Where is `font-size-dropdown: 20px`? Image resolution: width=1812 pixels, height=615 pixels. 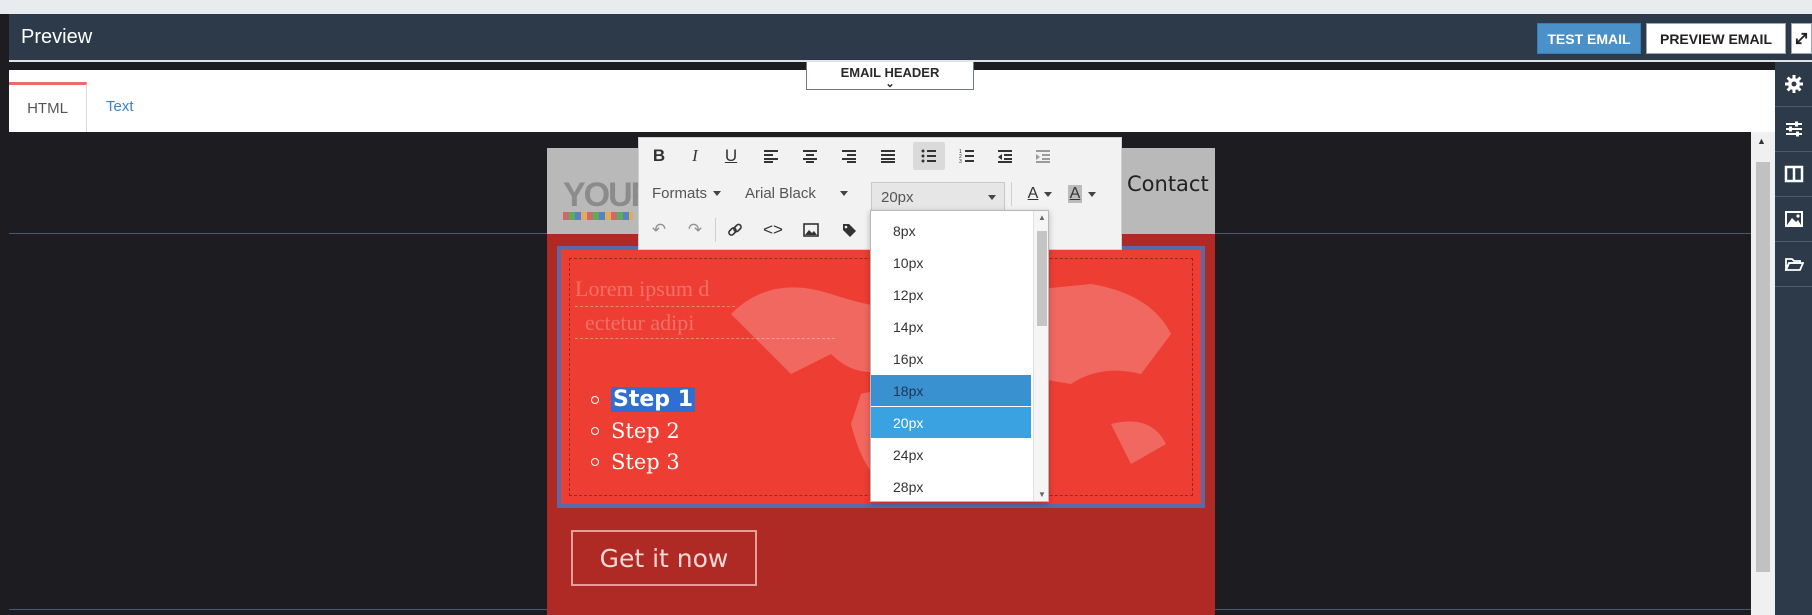
font-size-dropdown: 20px is located at coordinates (938, 197).